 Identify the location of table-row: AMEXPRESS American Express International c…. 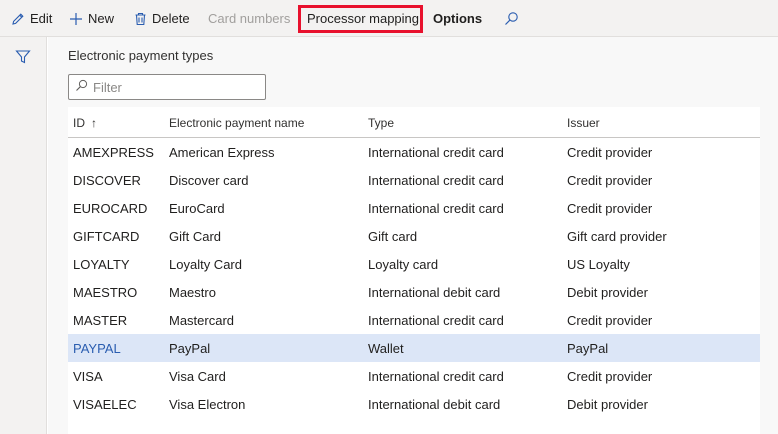
(414, 152).